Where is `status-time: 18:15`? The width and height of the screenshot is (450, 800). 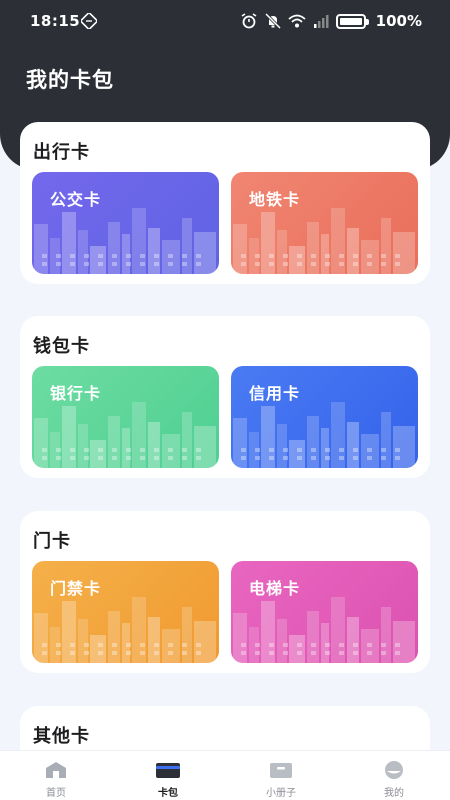
status-time: 18:15 is located at coordinates (55, 21).